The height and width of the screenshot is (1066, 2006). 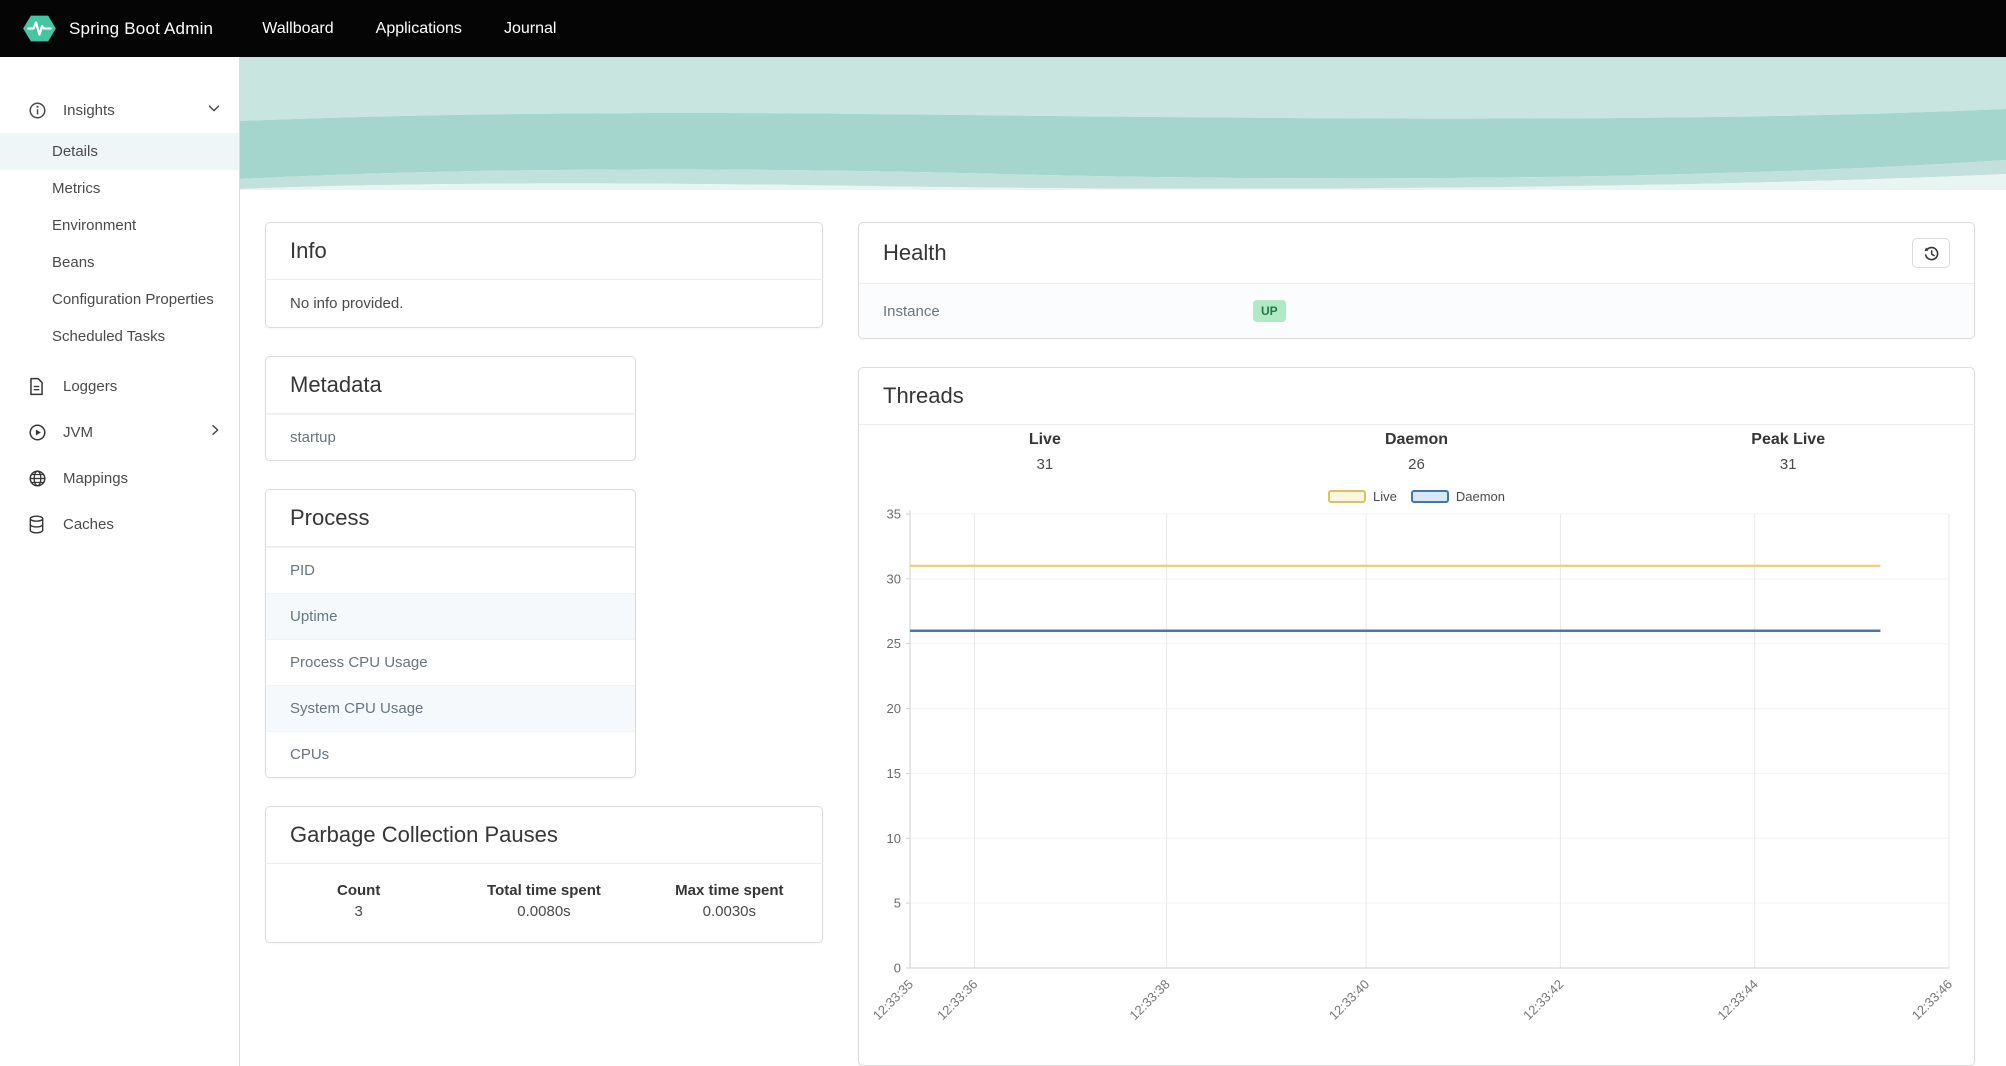 I want to click on gc-col-total-time: Total time spent, so click(x=544, y=890).